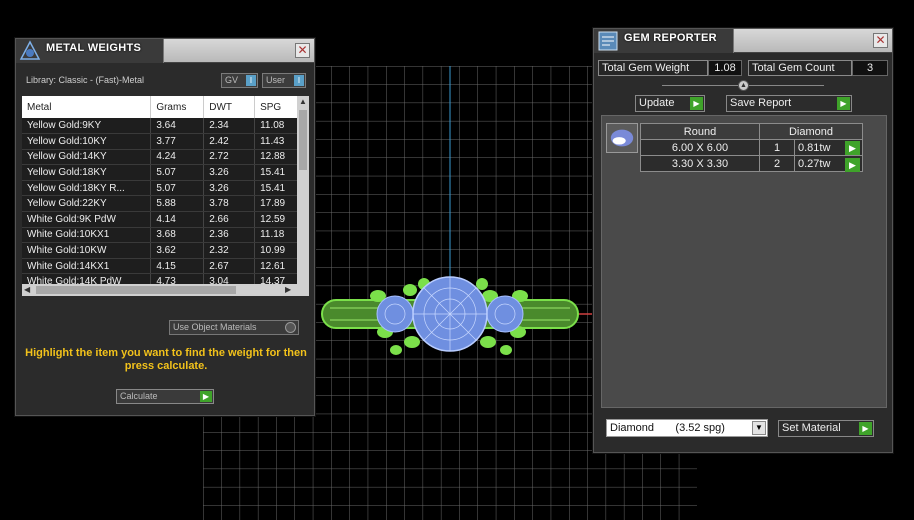 This screenshot has width=914, height=520. What do you see at coordinates (278, 250) in the screenshot?
I see `table-cell: 10.99` at bounding box center [278, 250].